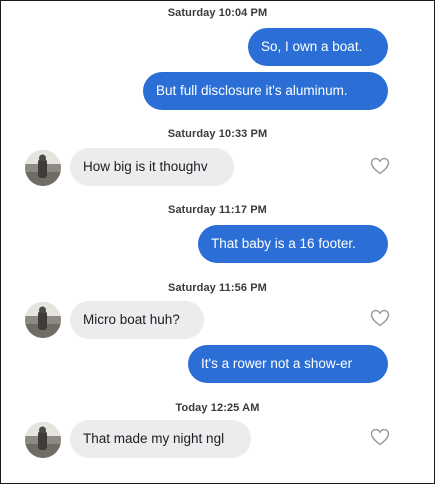  I want to click on timestamp: Saturday 11:56 PM, so click(217, 288).